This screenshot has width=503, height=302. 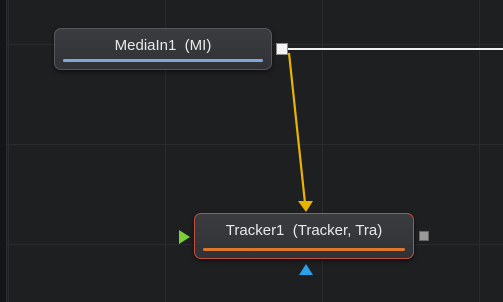 I want to click on tracker-node: Tracker1 (Tracker, Tra), so click(x=304, y=236).